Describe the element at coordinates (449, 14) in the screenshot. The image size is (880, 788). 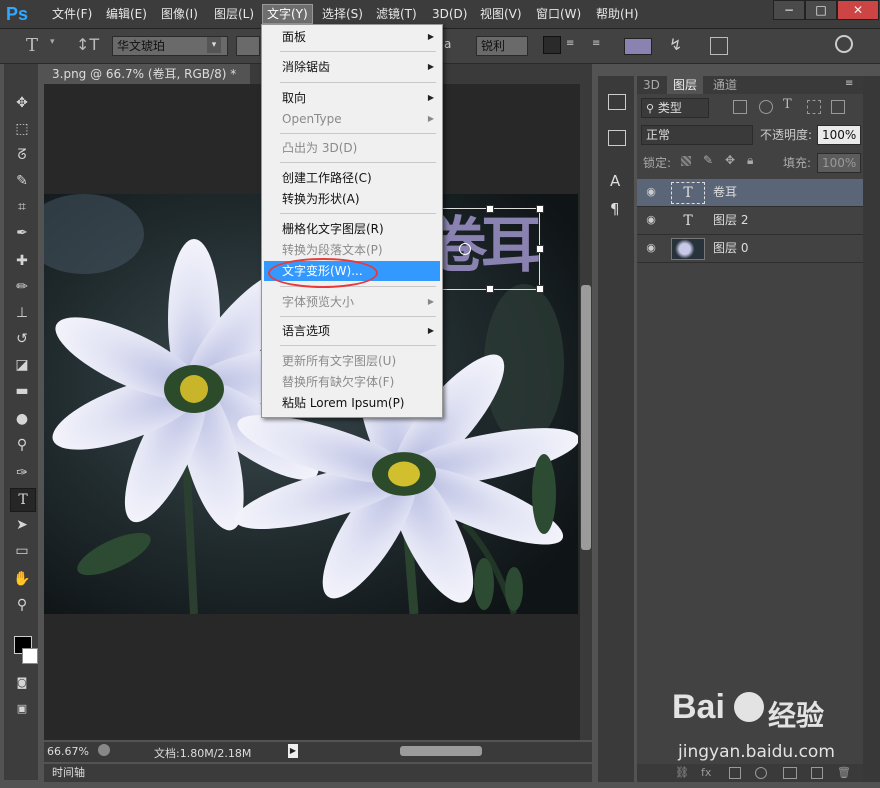
I see `menu-3d: 3D(D)` at that location.